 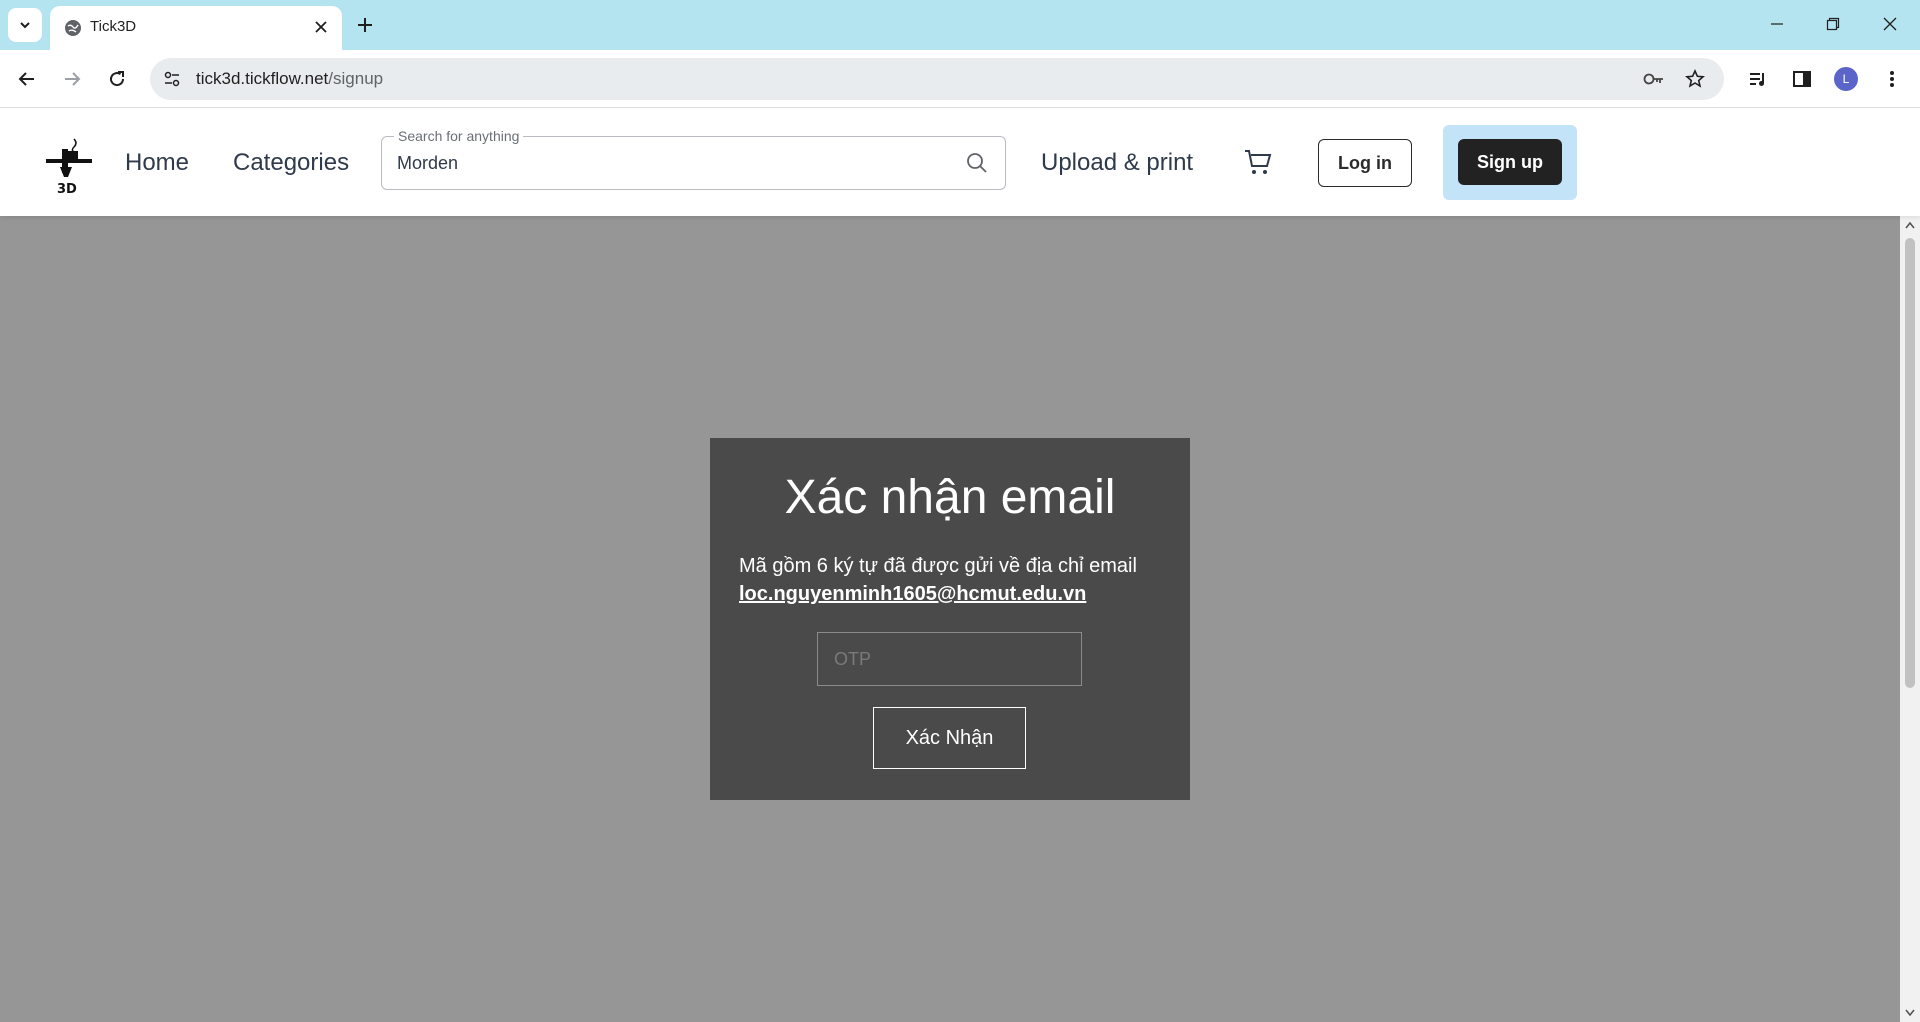 I want to click on cart-icon, so click(x=1258, y=162).